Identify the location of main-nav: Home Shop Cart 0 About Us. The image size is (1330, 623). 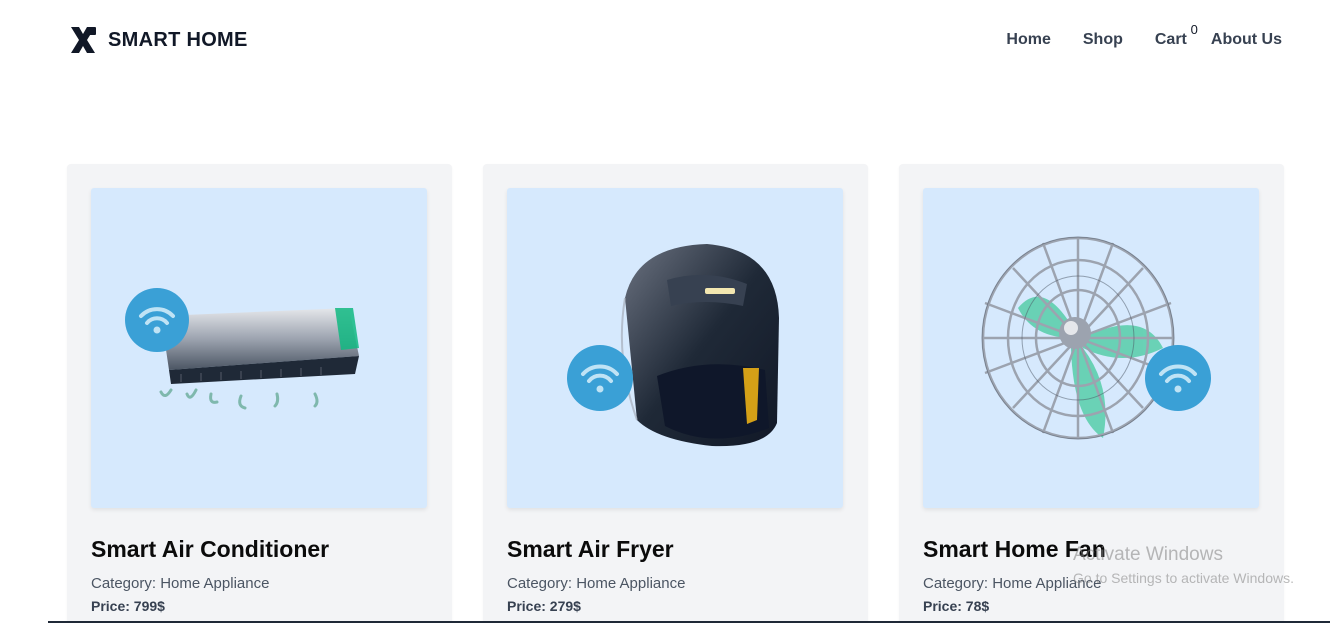
(1144, 35).